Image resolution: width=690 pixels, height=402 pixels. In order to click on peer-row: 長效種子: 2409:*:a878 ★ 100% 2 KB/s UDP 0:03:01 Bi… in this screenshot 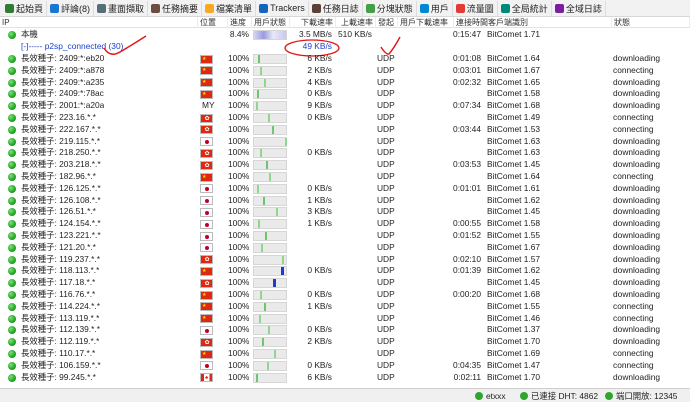, I will do `click(345, 71)`.